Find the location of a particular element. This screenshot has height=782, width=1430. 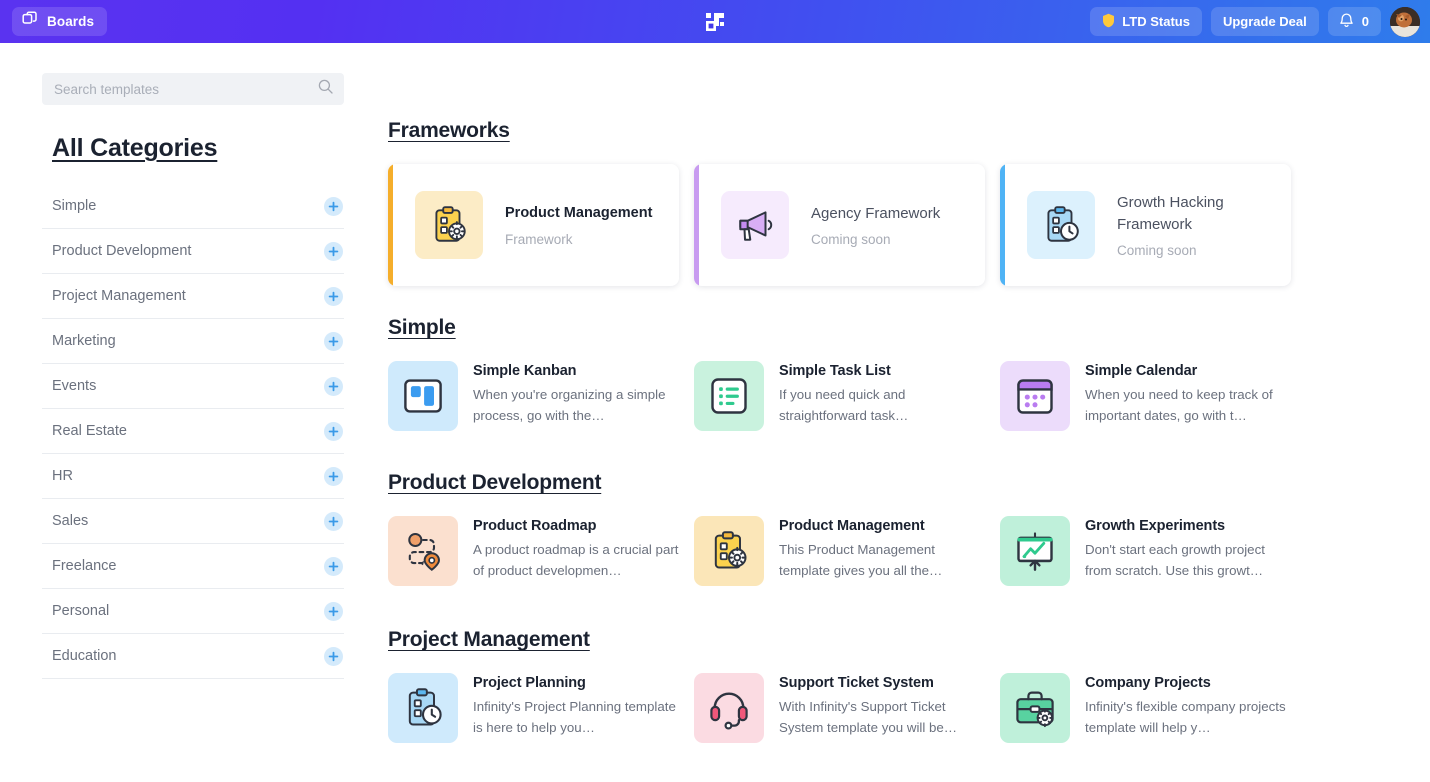

framework-card: Agency Framework Coming soon is located at coordinates (839, 225).